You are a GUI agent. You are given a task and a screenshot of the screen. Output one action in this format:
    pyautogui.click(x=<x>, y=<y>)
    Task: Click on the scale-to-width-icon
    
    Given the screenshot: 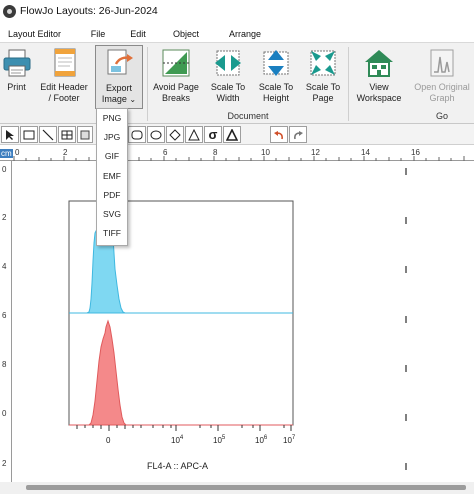 What is the action you would take?
    pyautogui.click(x=228, y=63)
    